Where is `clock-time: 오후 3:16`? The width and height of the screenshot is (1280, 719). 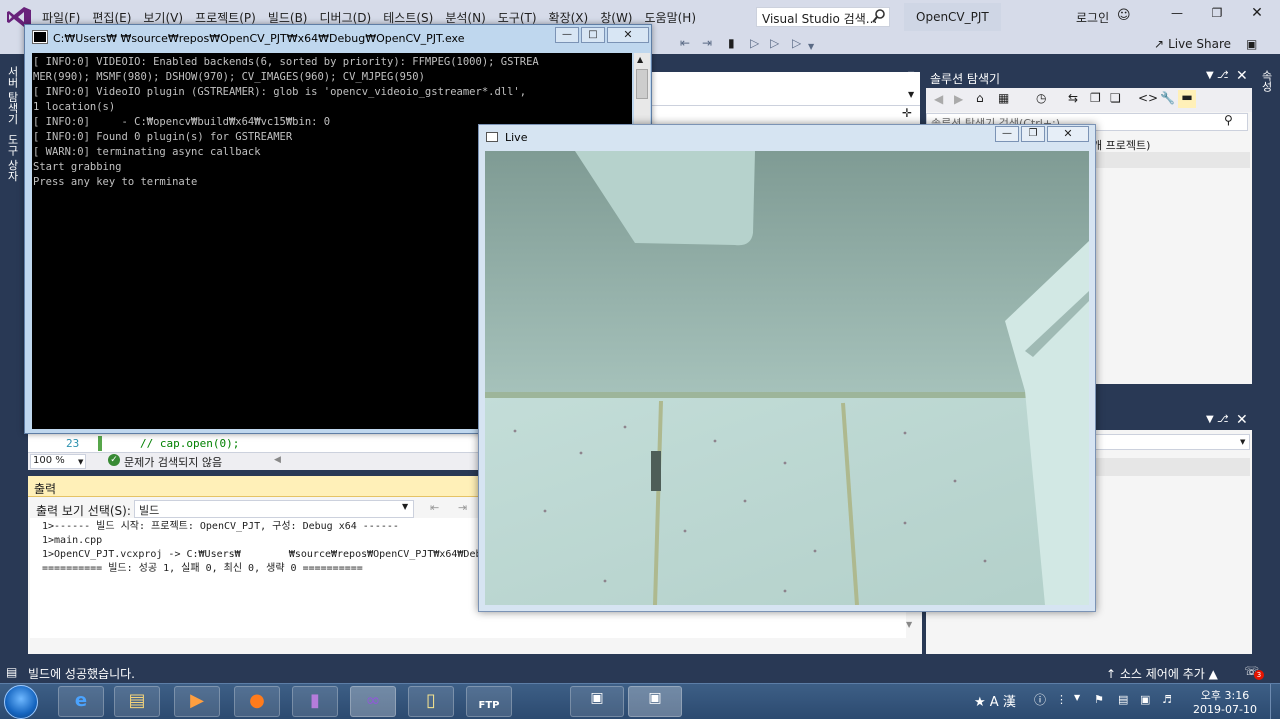
clock-time: 오후 3:16 is located at coordinates (1225, 695).